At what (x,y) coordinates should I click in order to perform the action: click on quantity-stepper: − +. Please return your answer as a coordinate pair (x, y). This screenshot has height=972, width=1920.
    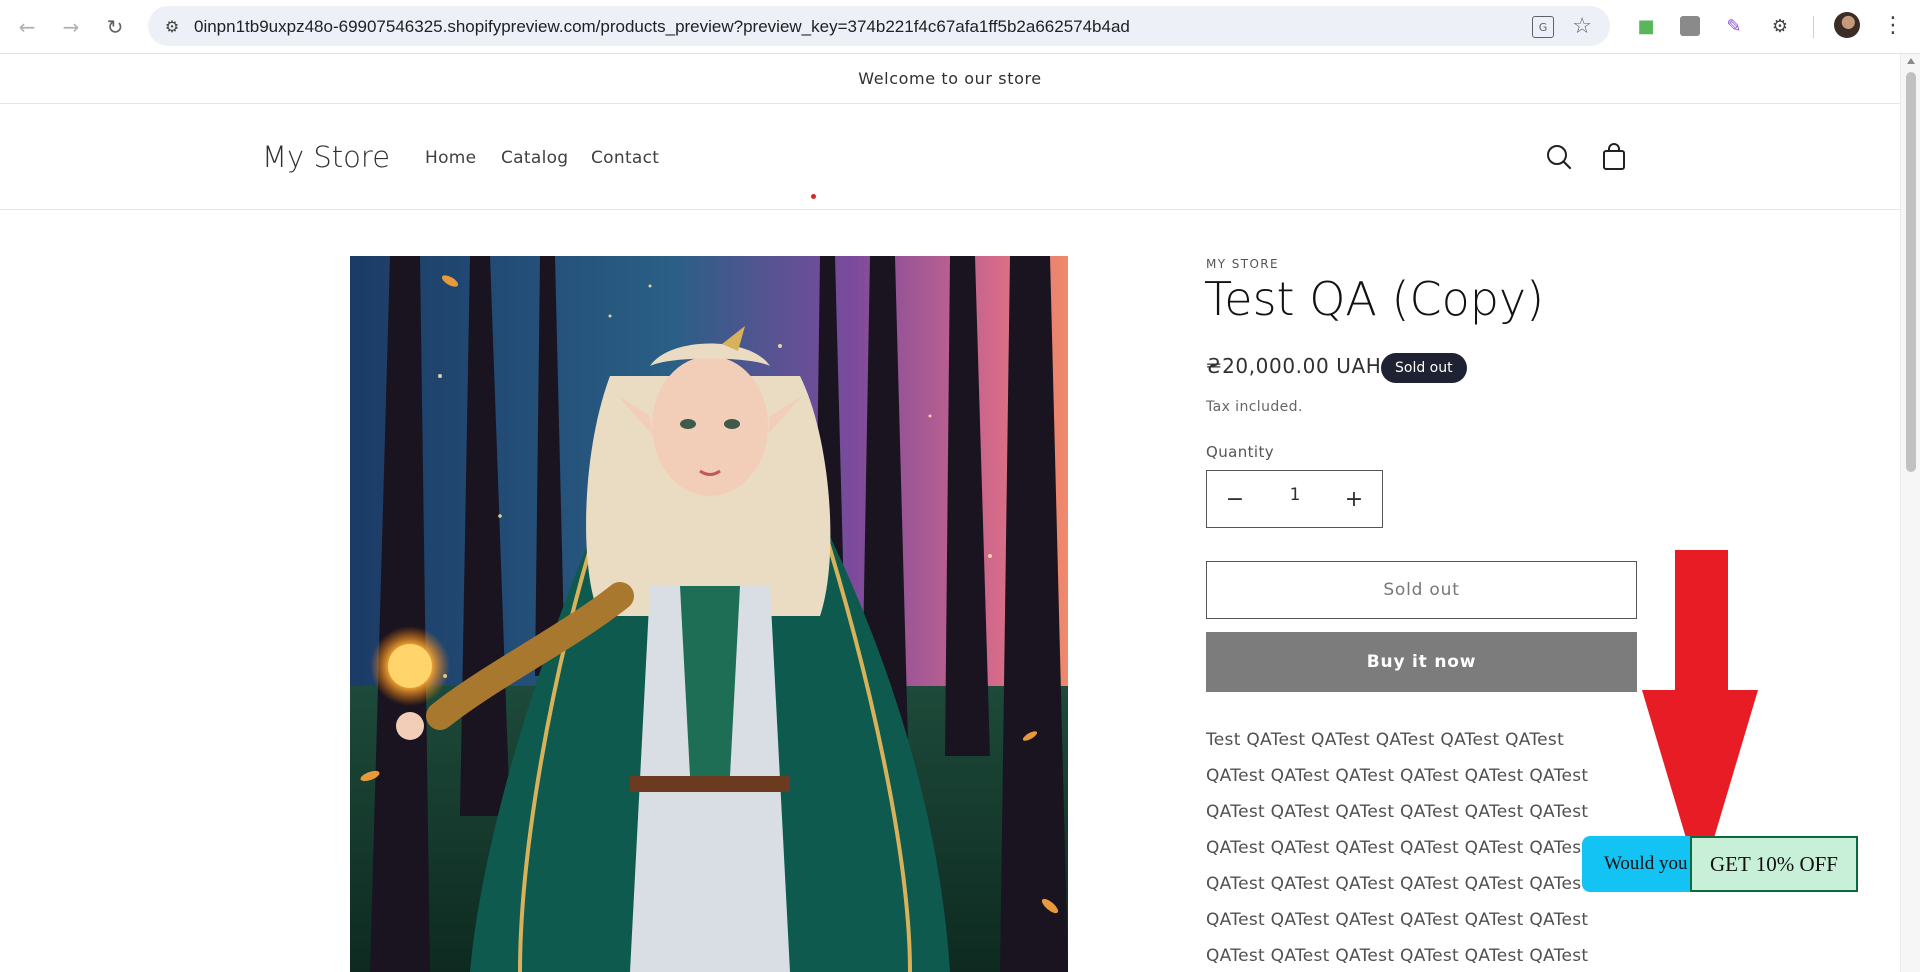
    Looking at the image, I should click on (1294, 499).